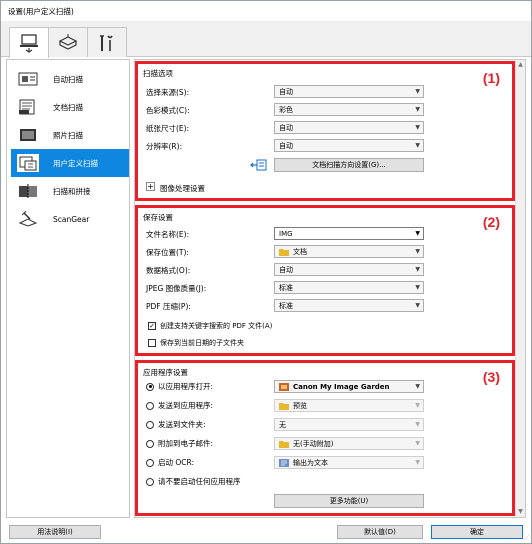 Image resolution: width=532 pixels, height=544 pixels. I want to click on app-settings-title: 应用程序设置, so click(165, 372).